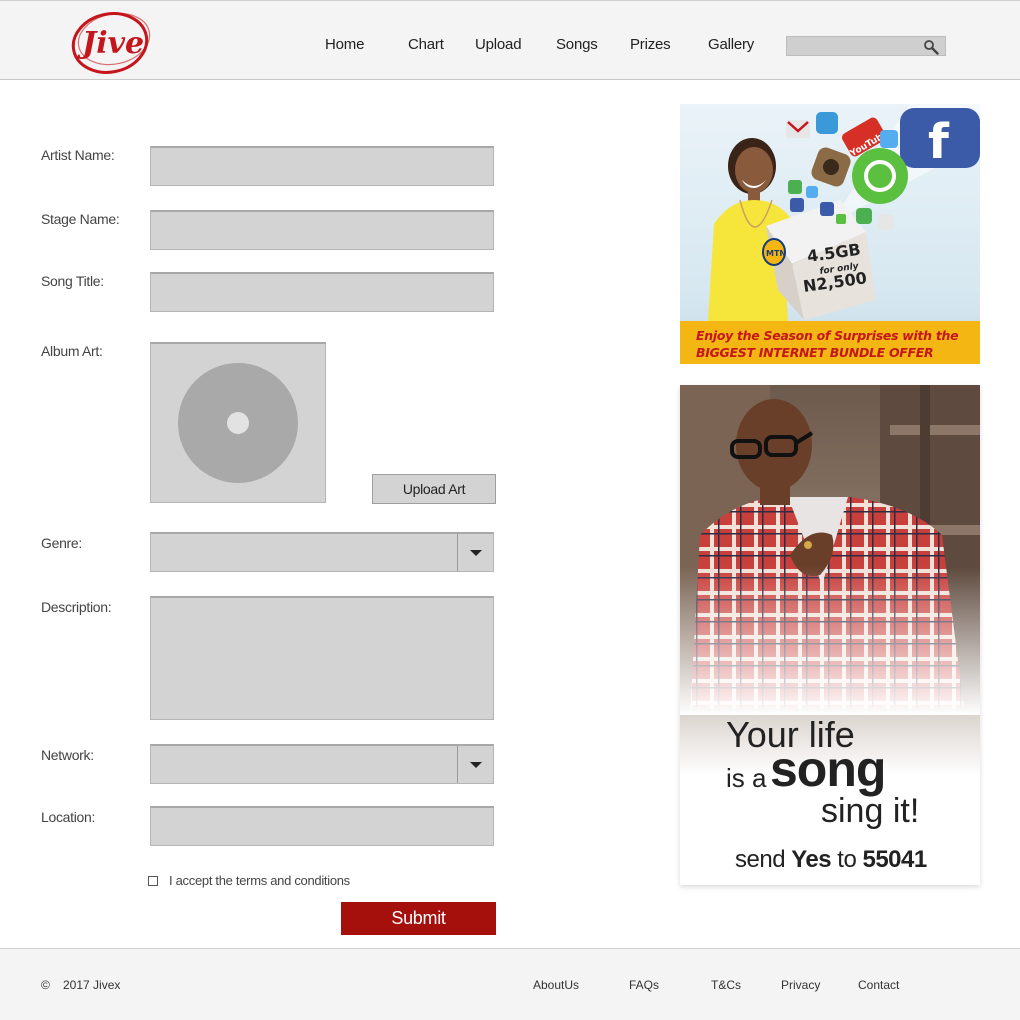  What do you see at coordinates (498, 44) in the screenshot?
I see `nav-upload: Upload` at bounding box center [498, 44].